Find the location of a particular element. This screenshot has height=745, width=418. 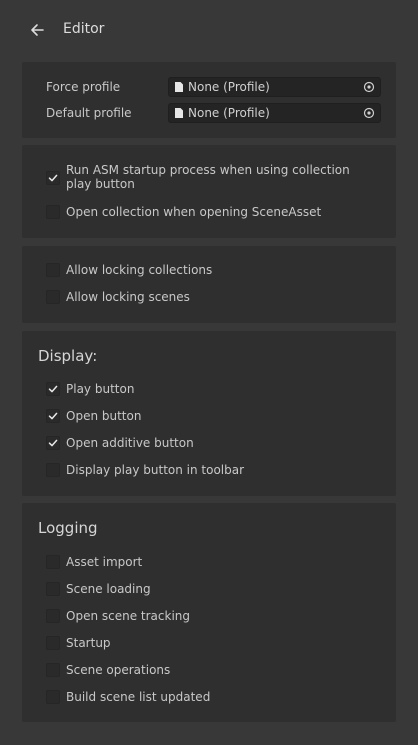

display-section-title: Display: is located at coordinates (68, 356).